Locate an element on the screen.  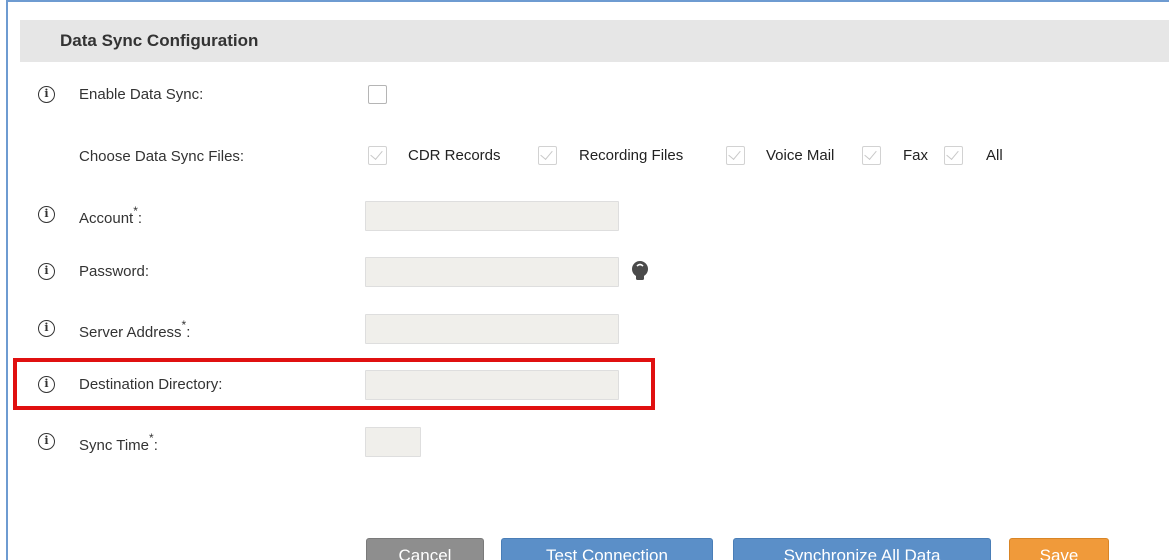
sync-time-label: Sync Time*: is located at coordinates (118, 442).